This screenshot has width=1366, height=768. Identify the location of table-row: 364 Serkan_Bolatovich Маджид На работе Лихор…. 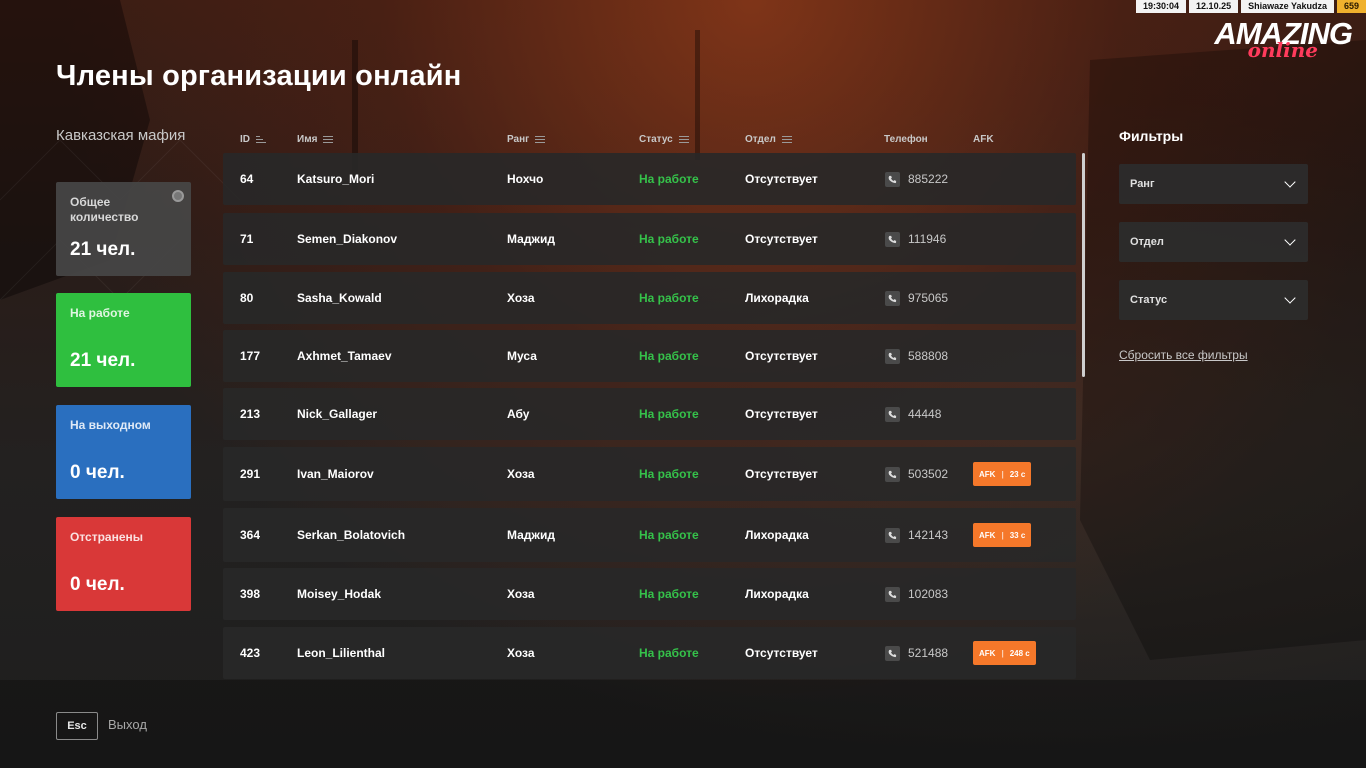
(649, 535).